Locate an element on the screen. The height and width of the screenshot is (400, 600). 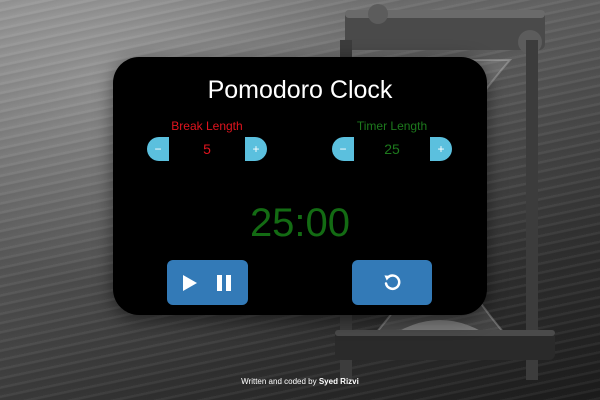
app-title: Pomodoro Clock is located at coordinates (300, 90).